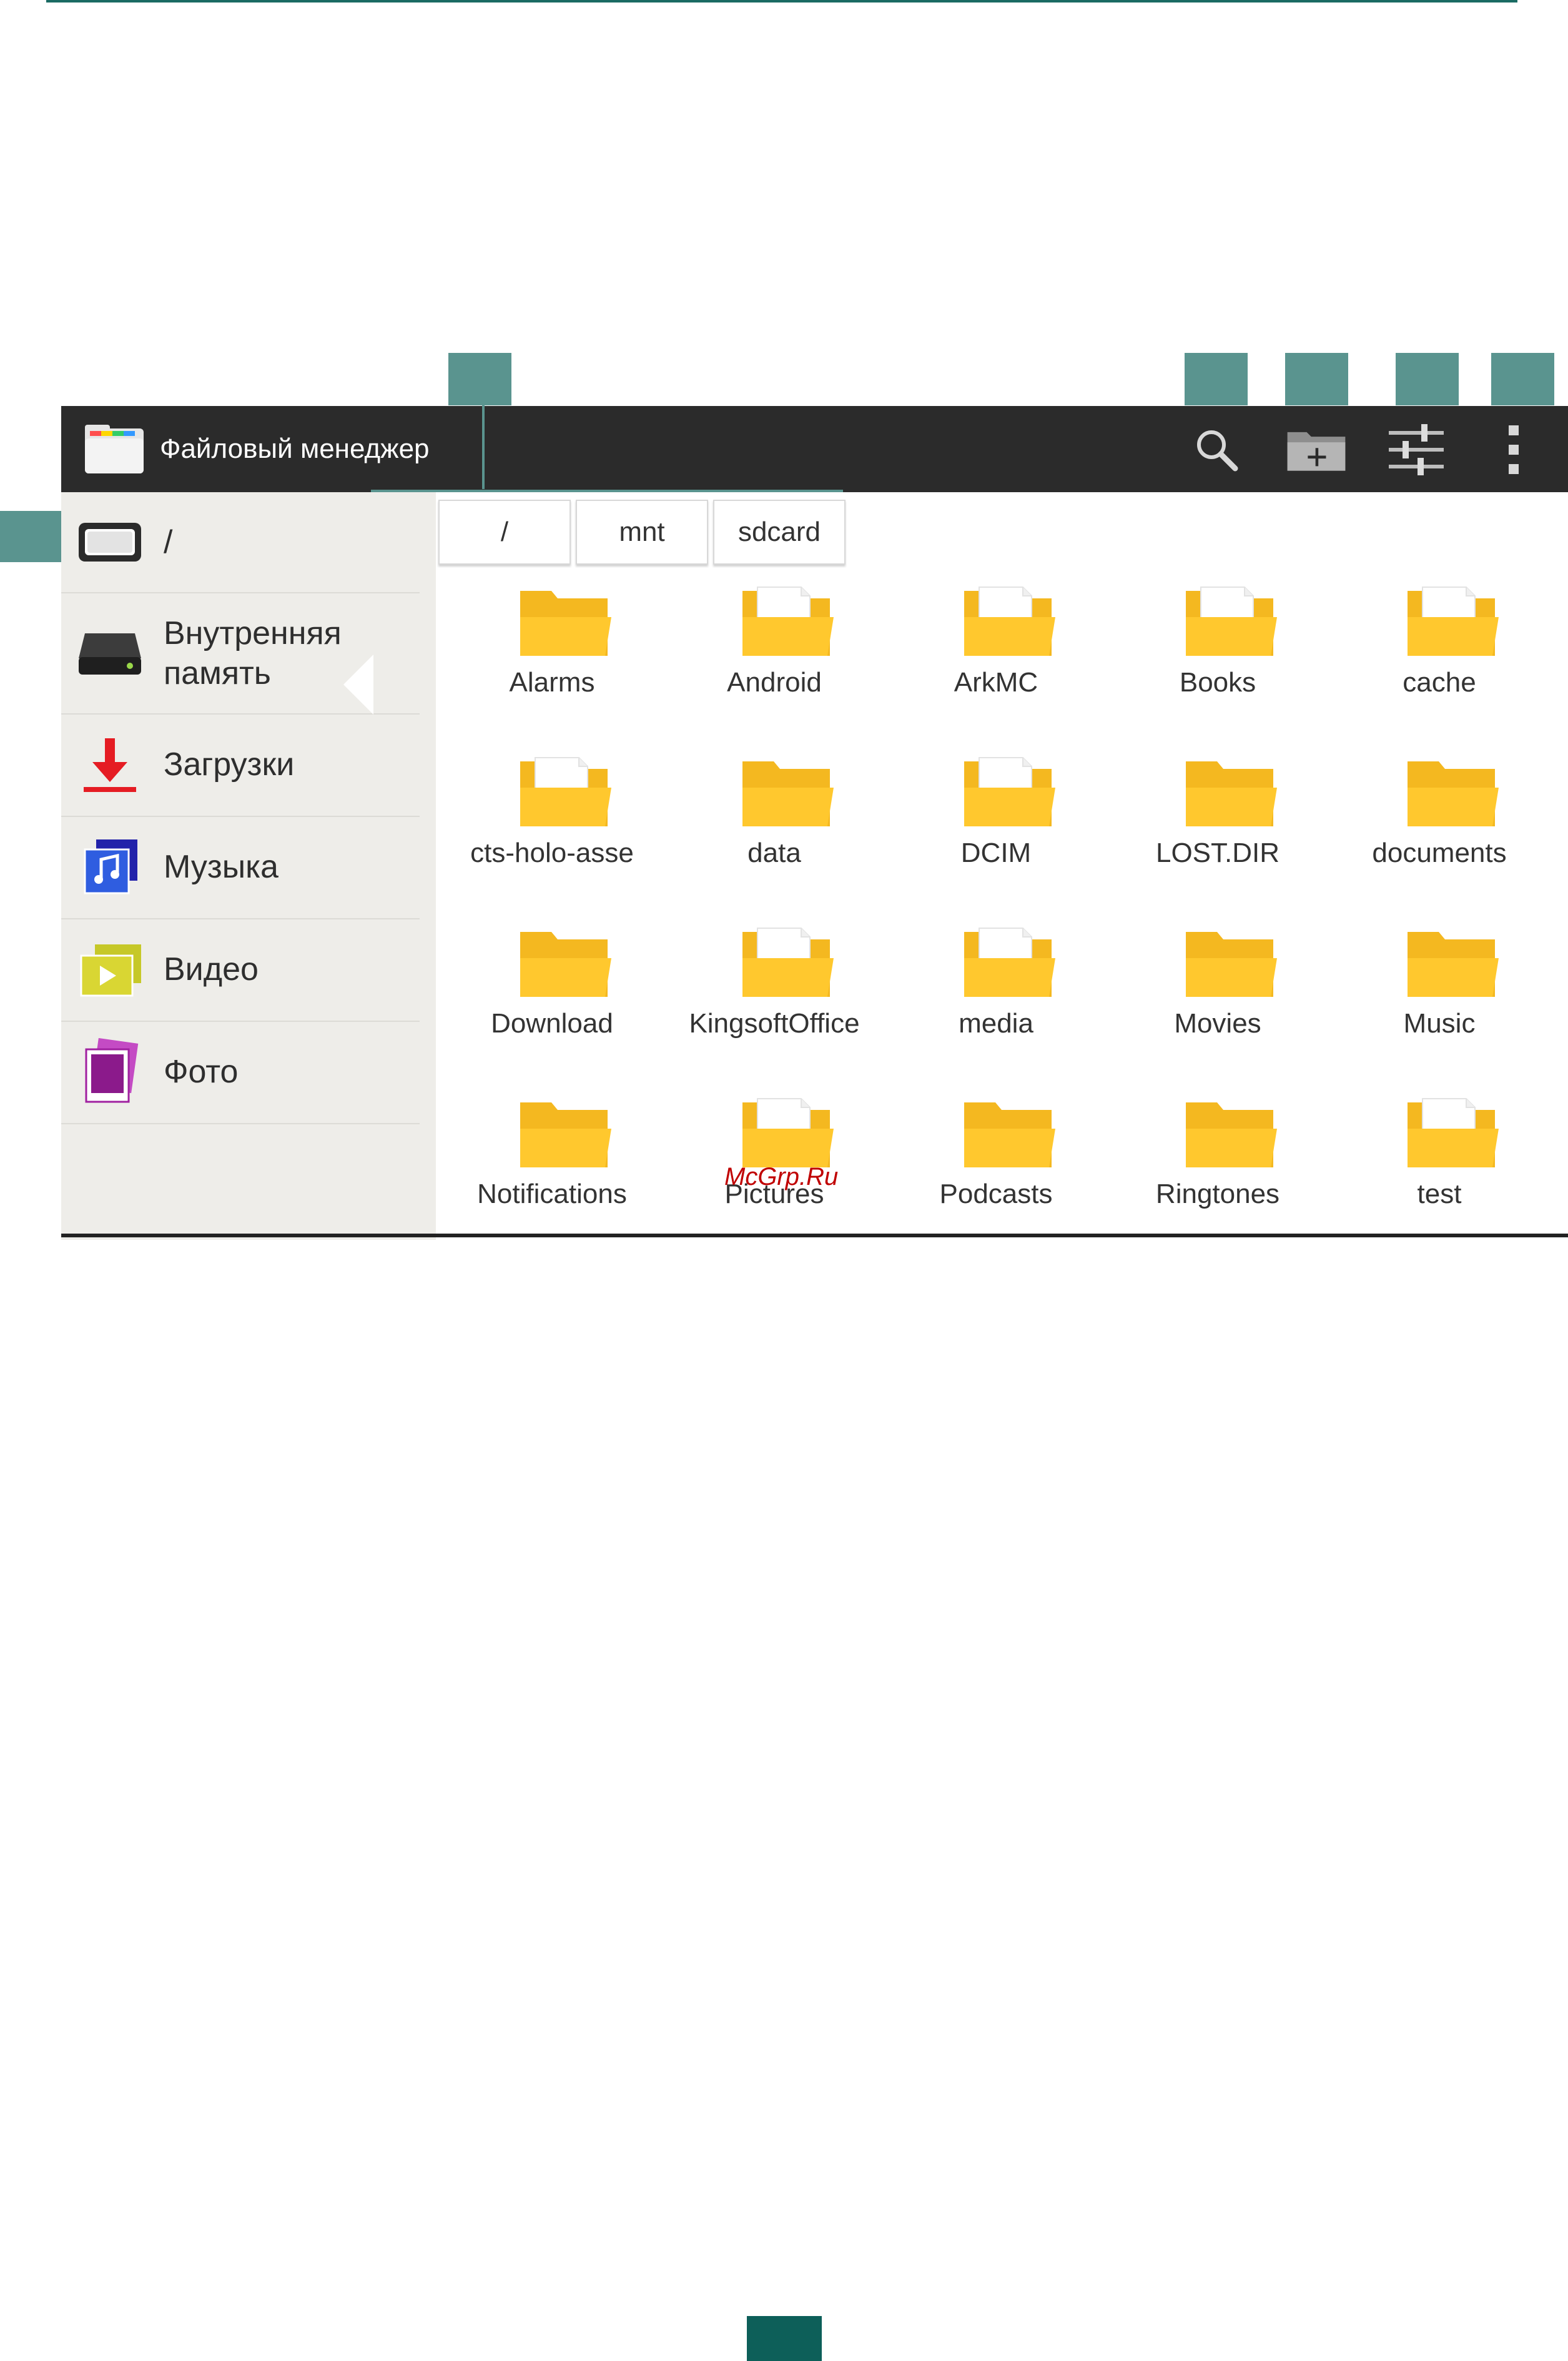  Describe the element at coordinates (775, 1024) in the screenshot. I see `folder-label: KingsoftOffice` at that location.